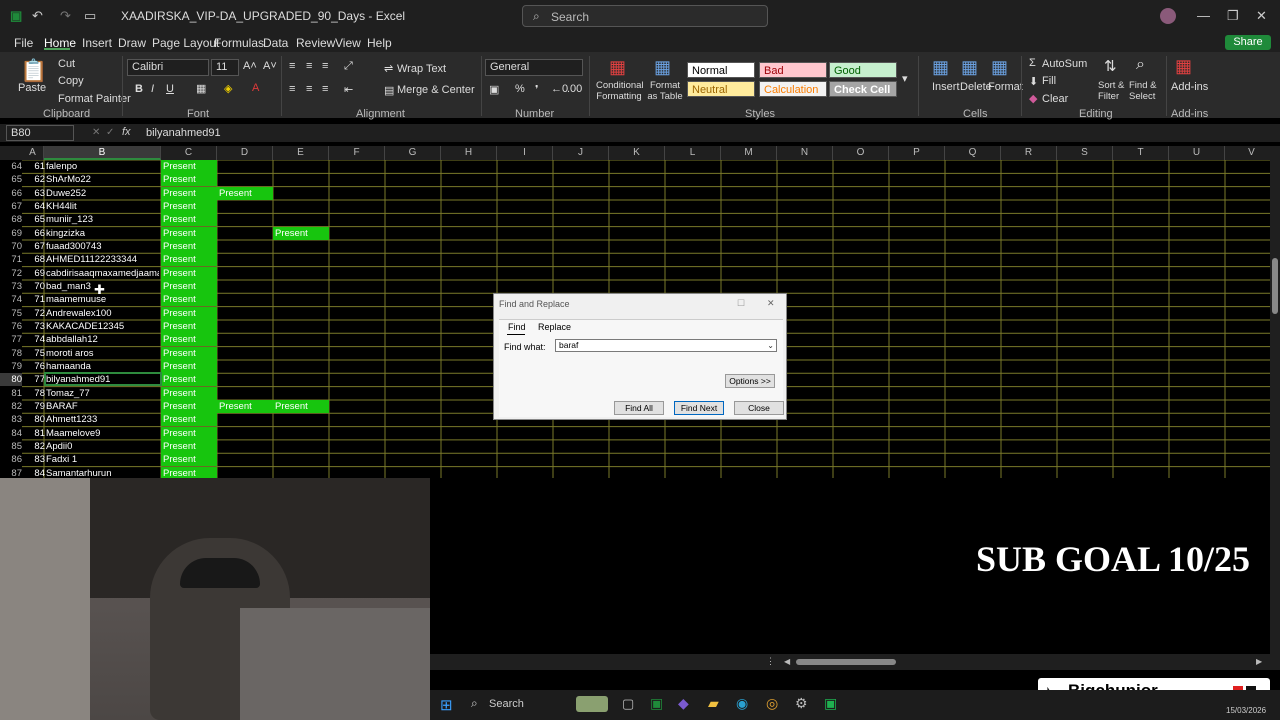  Describe the element at coordinates (152, 89) in the screenshot. I see `italic-icon: I` at that location.